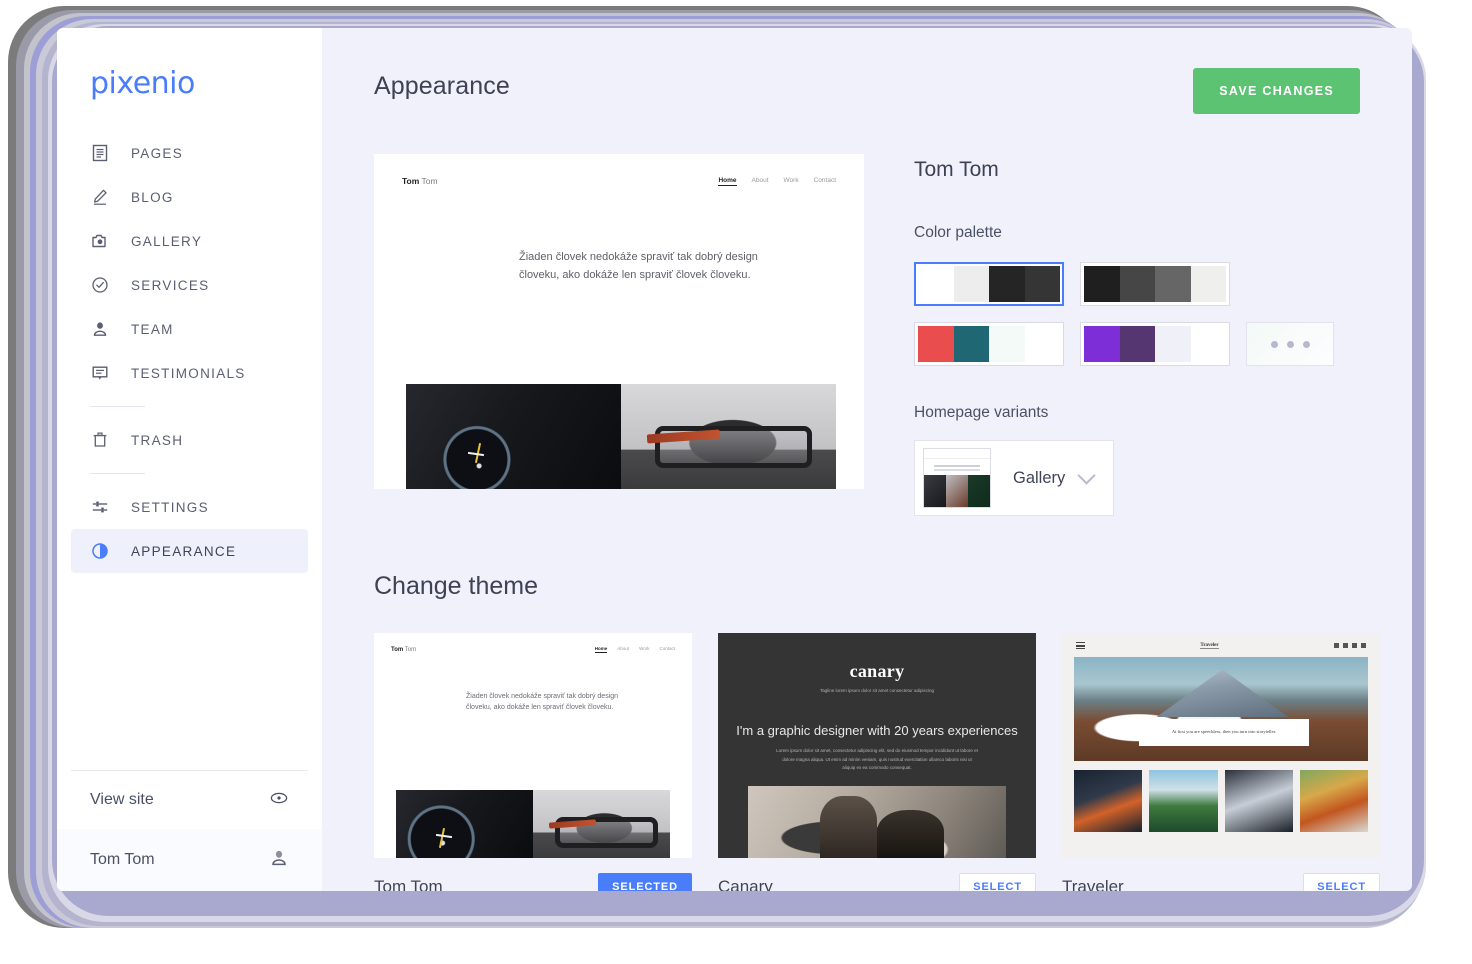  What do you see at coordinates (167, 241) in the screenshot?
I see `sidebar-item-label: GALLERY` at bounding box center [167, 241].